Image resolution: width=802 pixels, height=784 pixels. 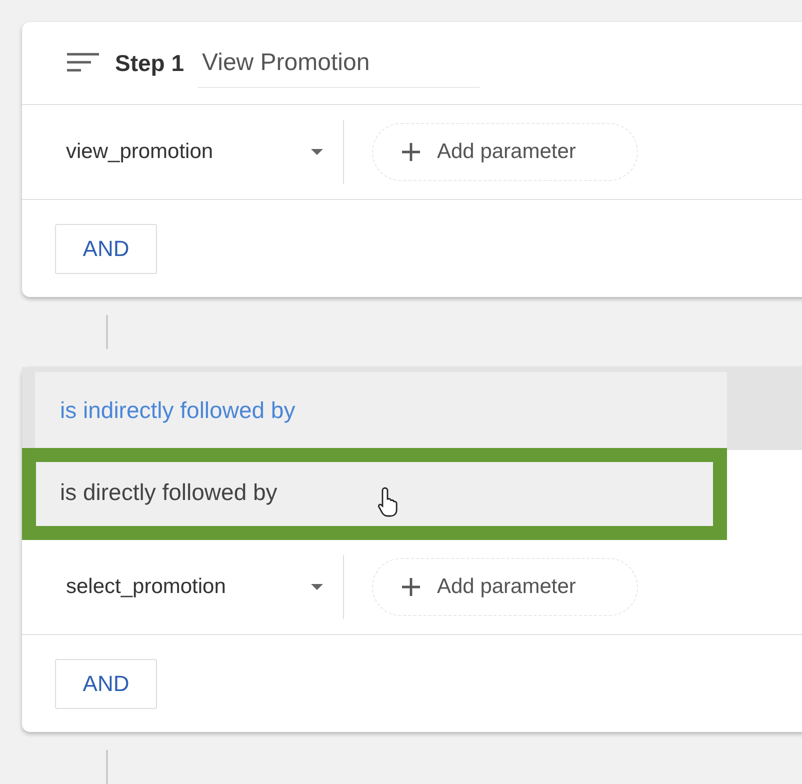 What do you see at coordinates (84, 63) in the screenshot?
I see `sort-icon` at bounding box center [84, 63].